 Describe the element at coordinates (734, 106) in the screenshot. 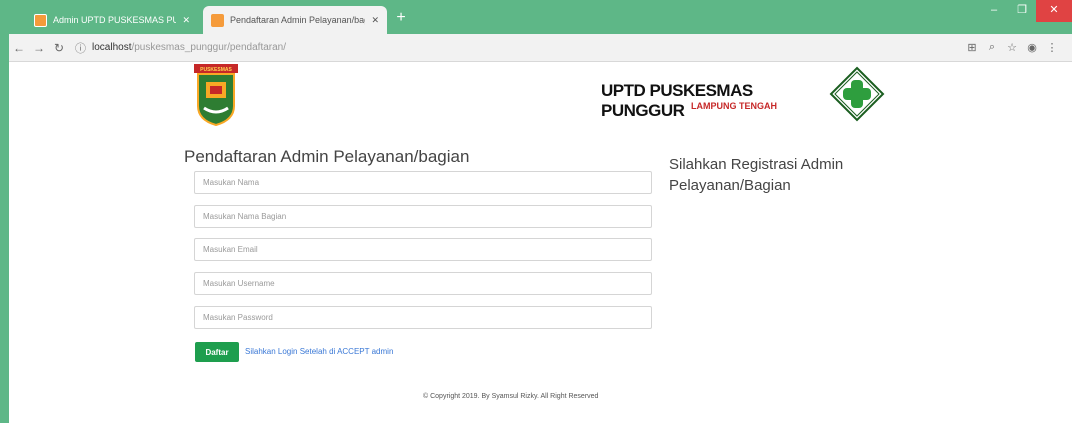

I see `brand-subtitle: LAMPUNG TENGAH` at that location.